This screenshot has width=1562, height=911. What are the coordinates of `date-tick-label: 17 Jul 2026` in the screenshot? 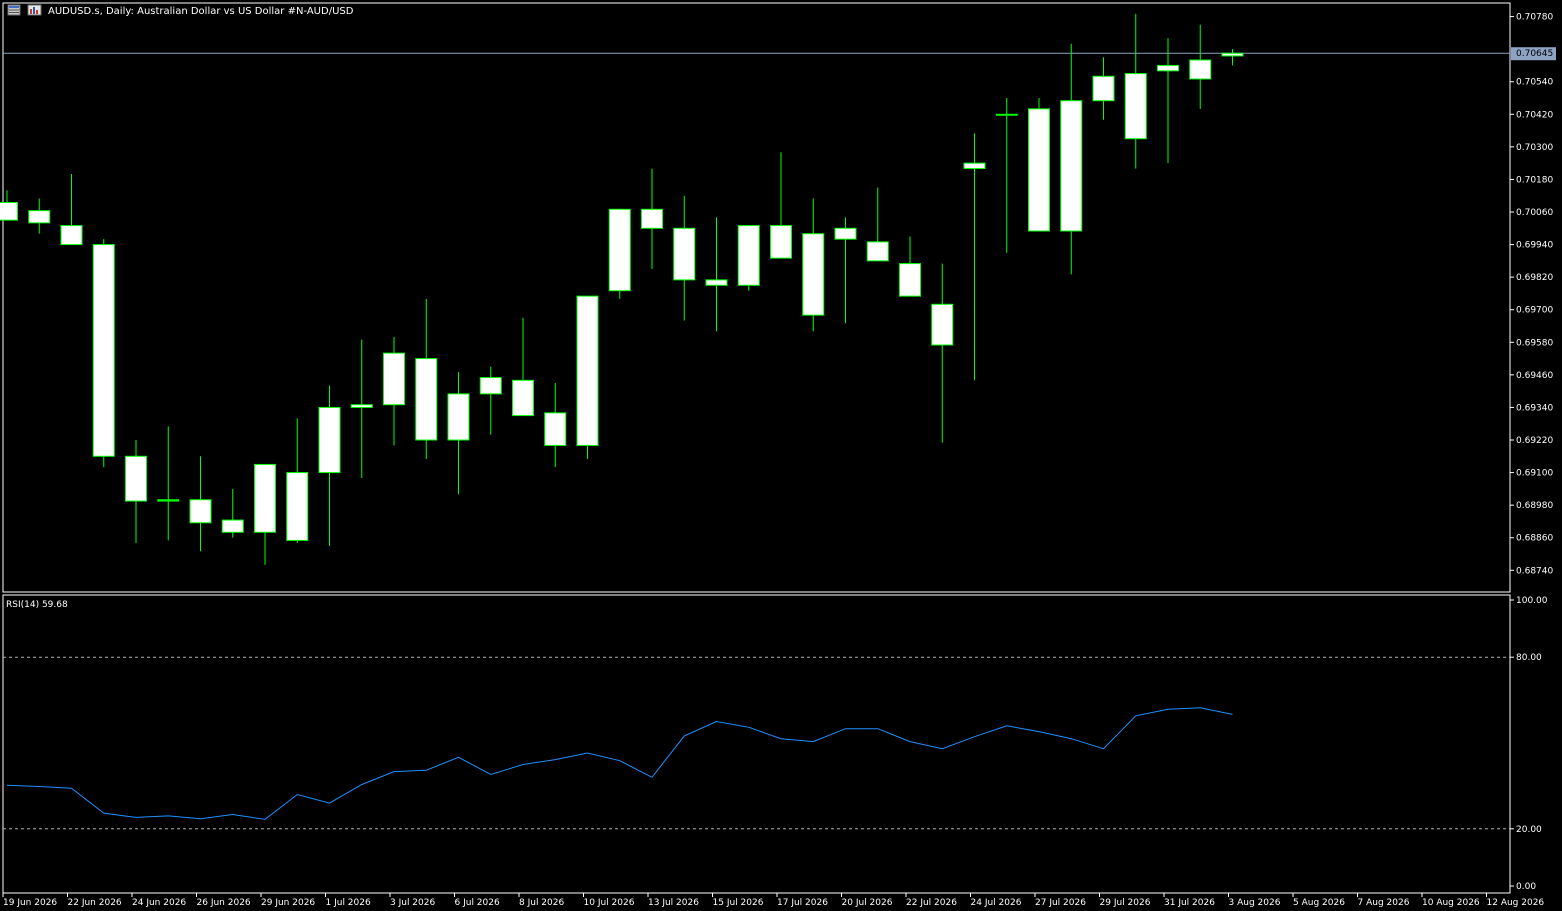 It's located at (802, 903).